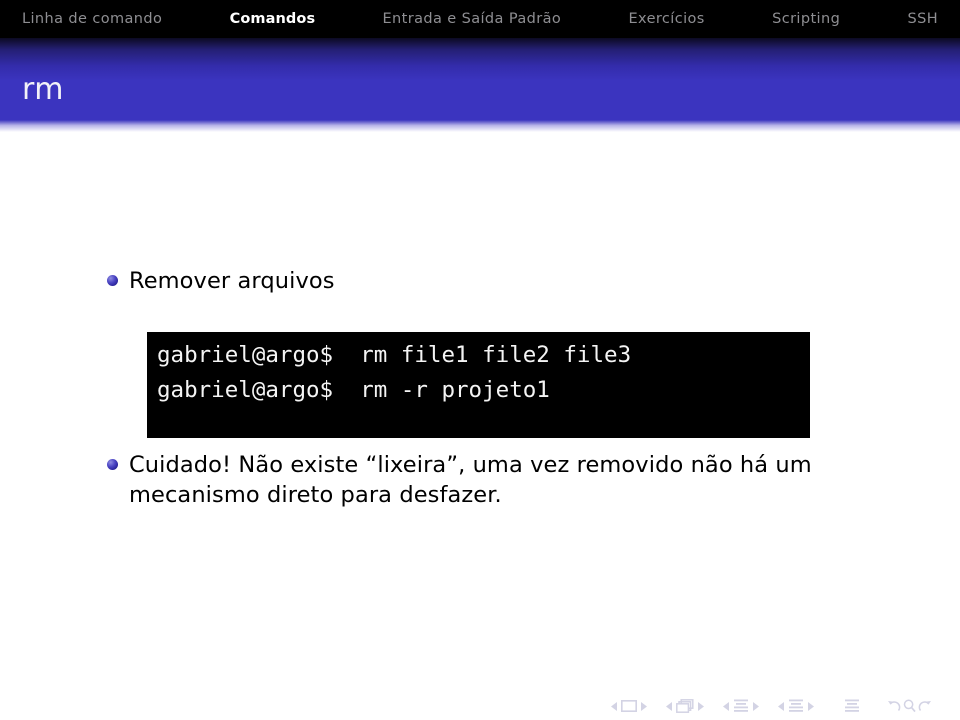 This screenshot has height=720, width=960. What do you see at coordinates (353, 390) in the screenshot?
I see `code-line-2: gabriel@argo$ rm -r projeto1` at bounding box center [353, 390].